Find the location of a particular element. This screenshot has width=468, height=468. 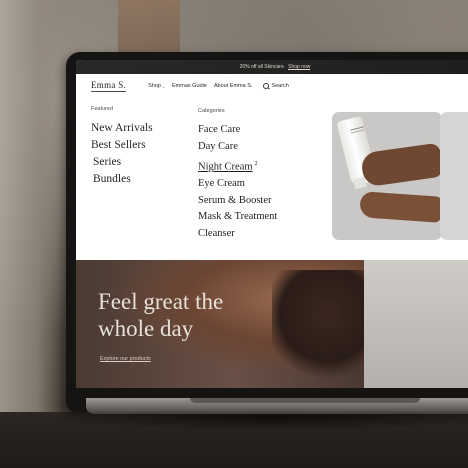

nav-emmas-guide: Emmas Guide is located at coordinates (189, 86).